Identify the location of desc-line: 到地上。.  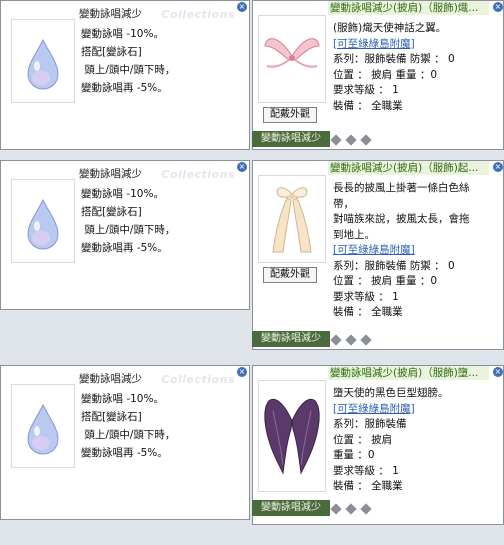
(354, 234).